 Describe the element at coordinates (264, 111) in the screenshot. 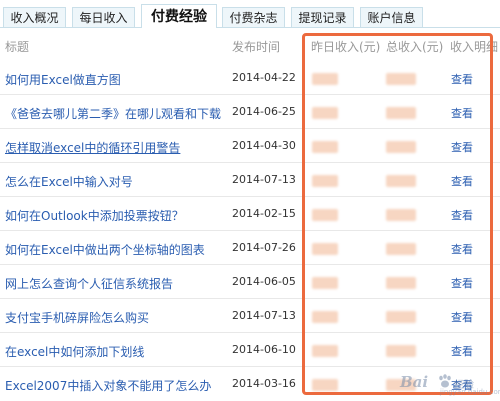

I see `publish-date: 2014-06-25` at that location.